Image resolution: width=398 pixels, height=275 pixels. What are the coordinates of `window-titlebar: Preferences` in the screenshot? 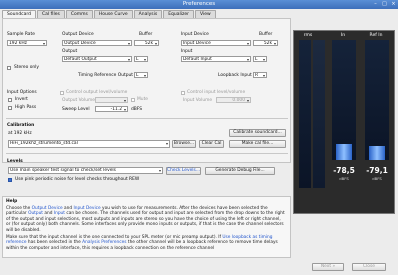 It's located at (199, 4).